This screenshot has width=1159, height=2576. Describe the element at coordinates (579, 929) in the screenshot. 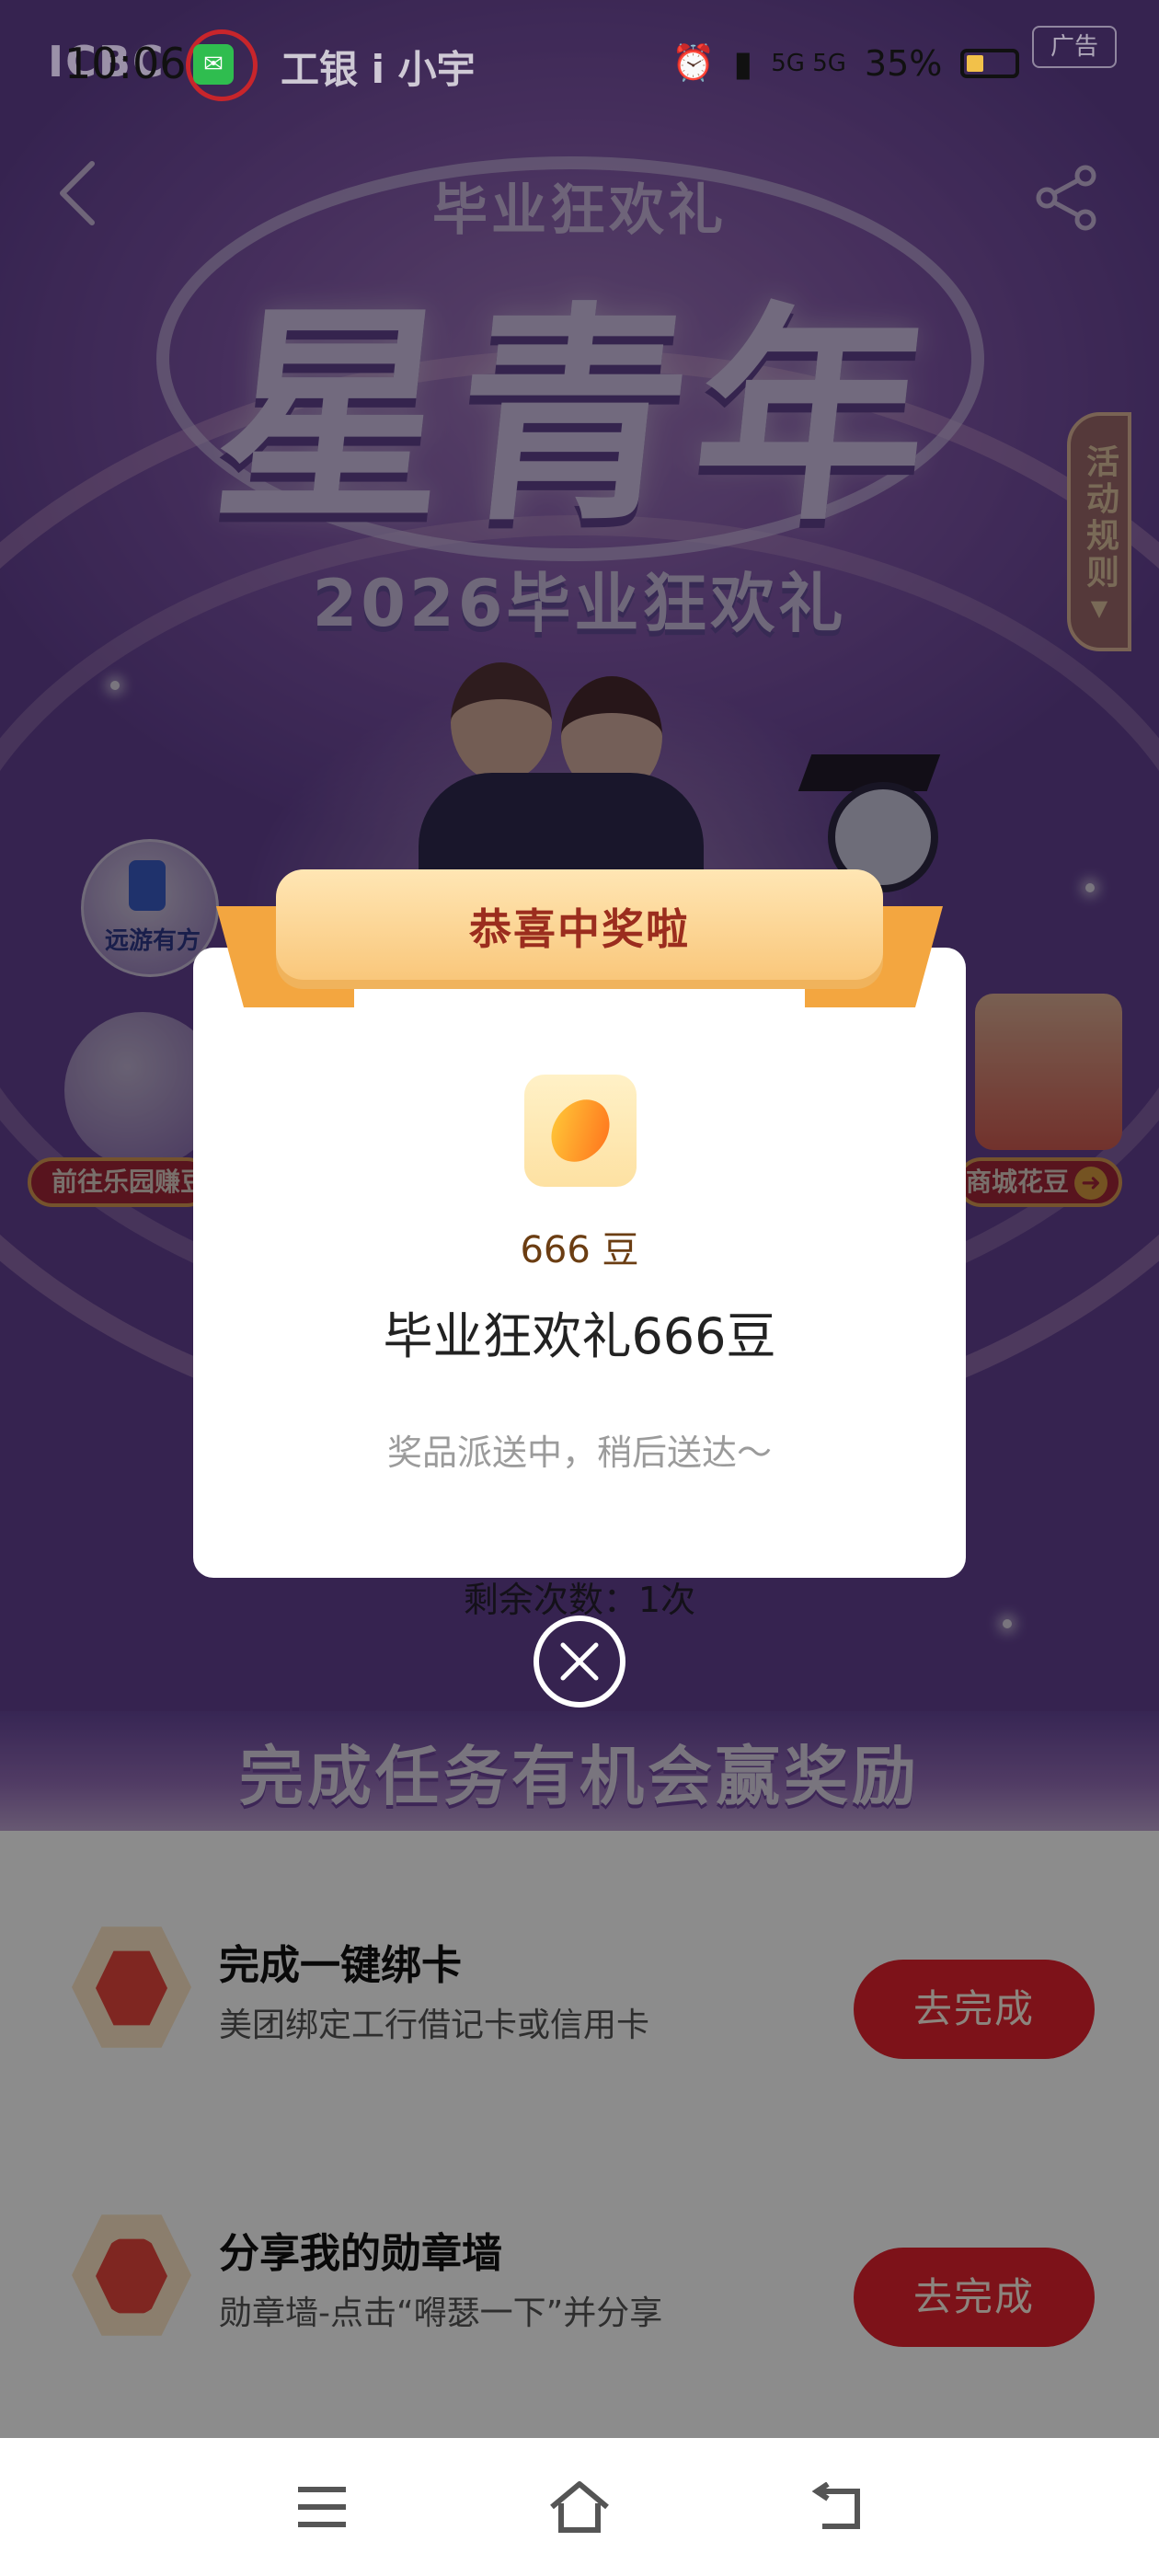

I see `congrats-title: 恭喜中奖啦` at that location.